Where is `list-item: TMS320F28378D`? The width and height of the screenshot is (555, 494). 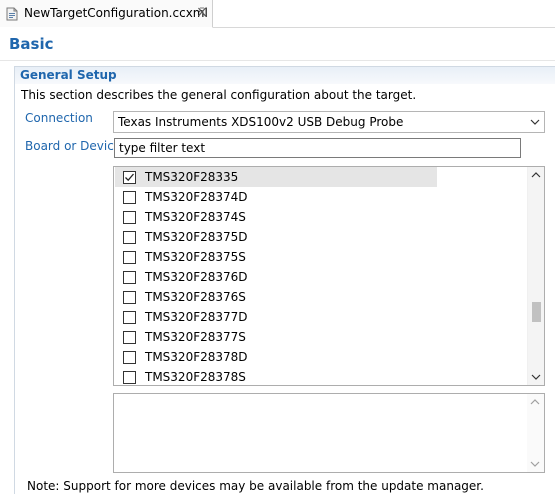 list-item: TMS320F28378D is located at coordinates (276, 357).